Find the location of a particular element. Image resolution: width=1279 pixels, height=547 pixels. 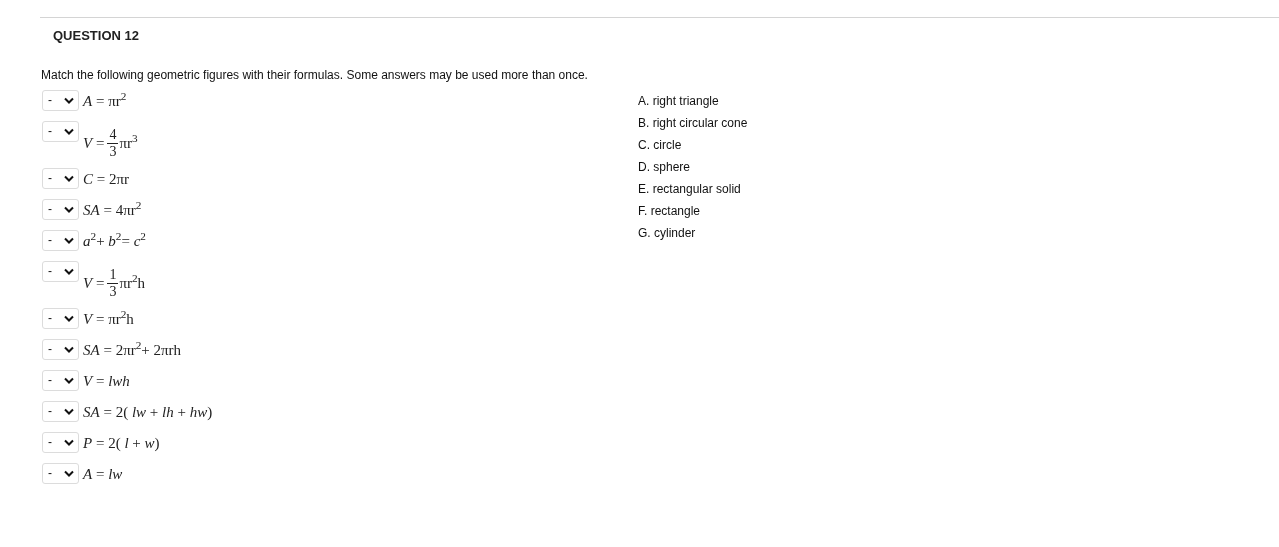

formula: SA = 4πr$^{2}$ is located at coordinates (112, 209).